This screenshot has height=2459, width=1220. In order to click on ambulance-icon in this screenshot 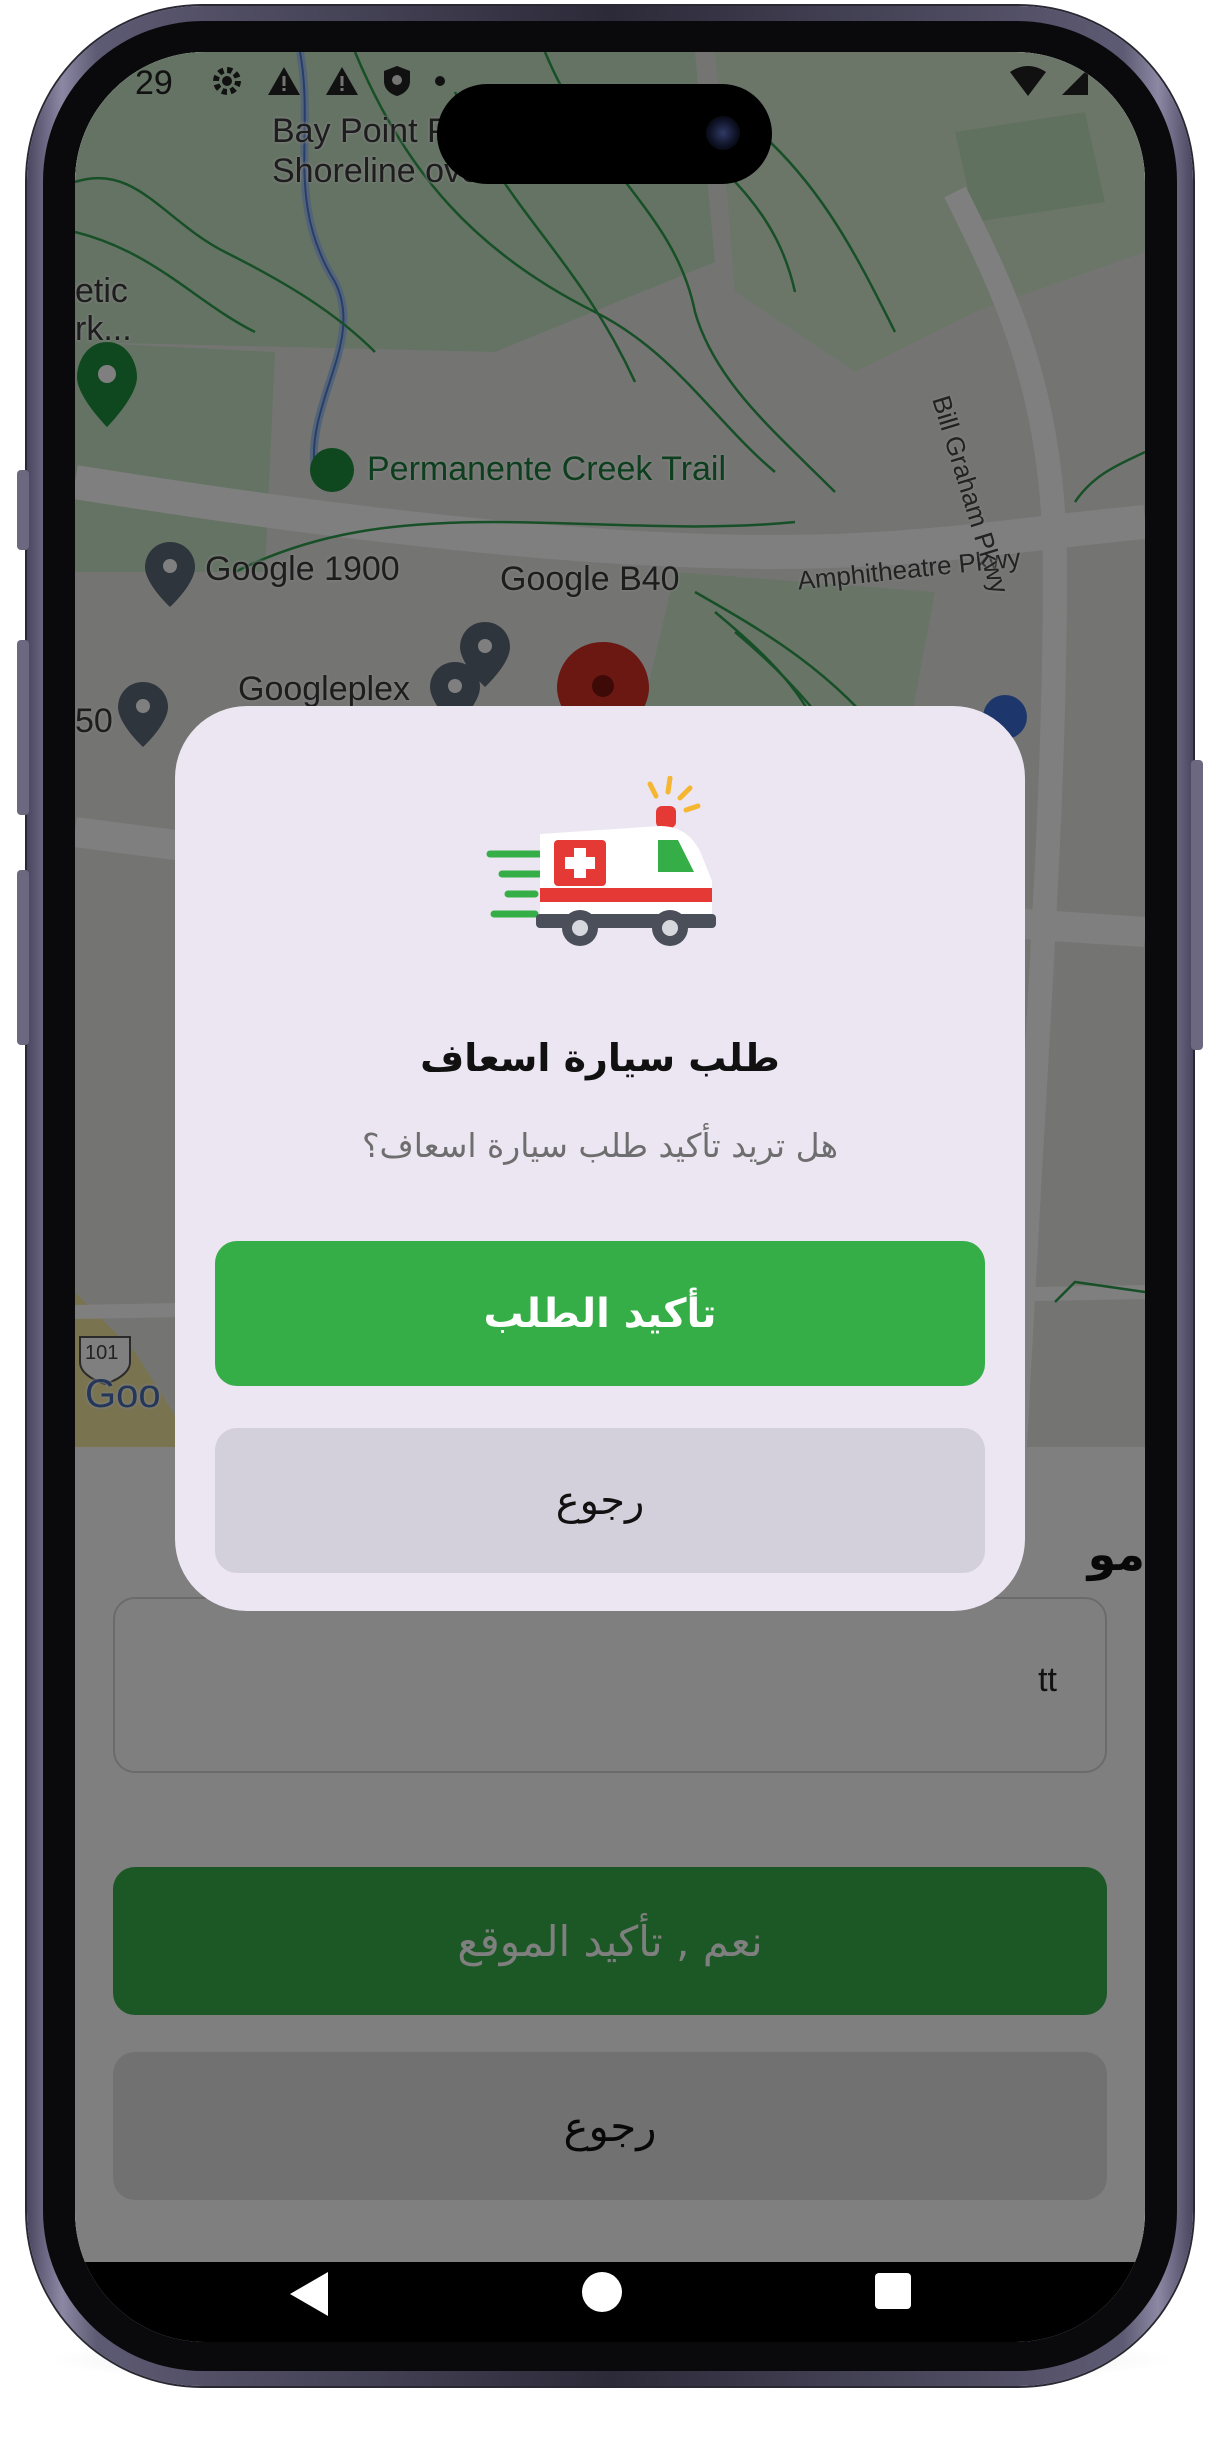, I will do `click(601, 861)`.